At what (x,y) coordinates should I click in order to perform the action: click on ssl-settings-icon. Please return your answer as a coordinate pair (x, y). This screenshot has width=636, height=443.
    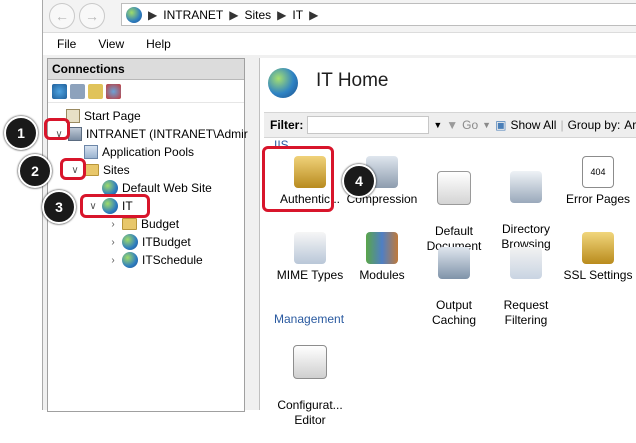
    Looking at the image, I should click on (598, 248).